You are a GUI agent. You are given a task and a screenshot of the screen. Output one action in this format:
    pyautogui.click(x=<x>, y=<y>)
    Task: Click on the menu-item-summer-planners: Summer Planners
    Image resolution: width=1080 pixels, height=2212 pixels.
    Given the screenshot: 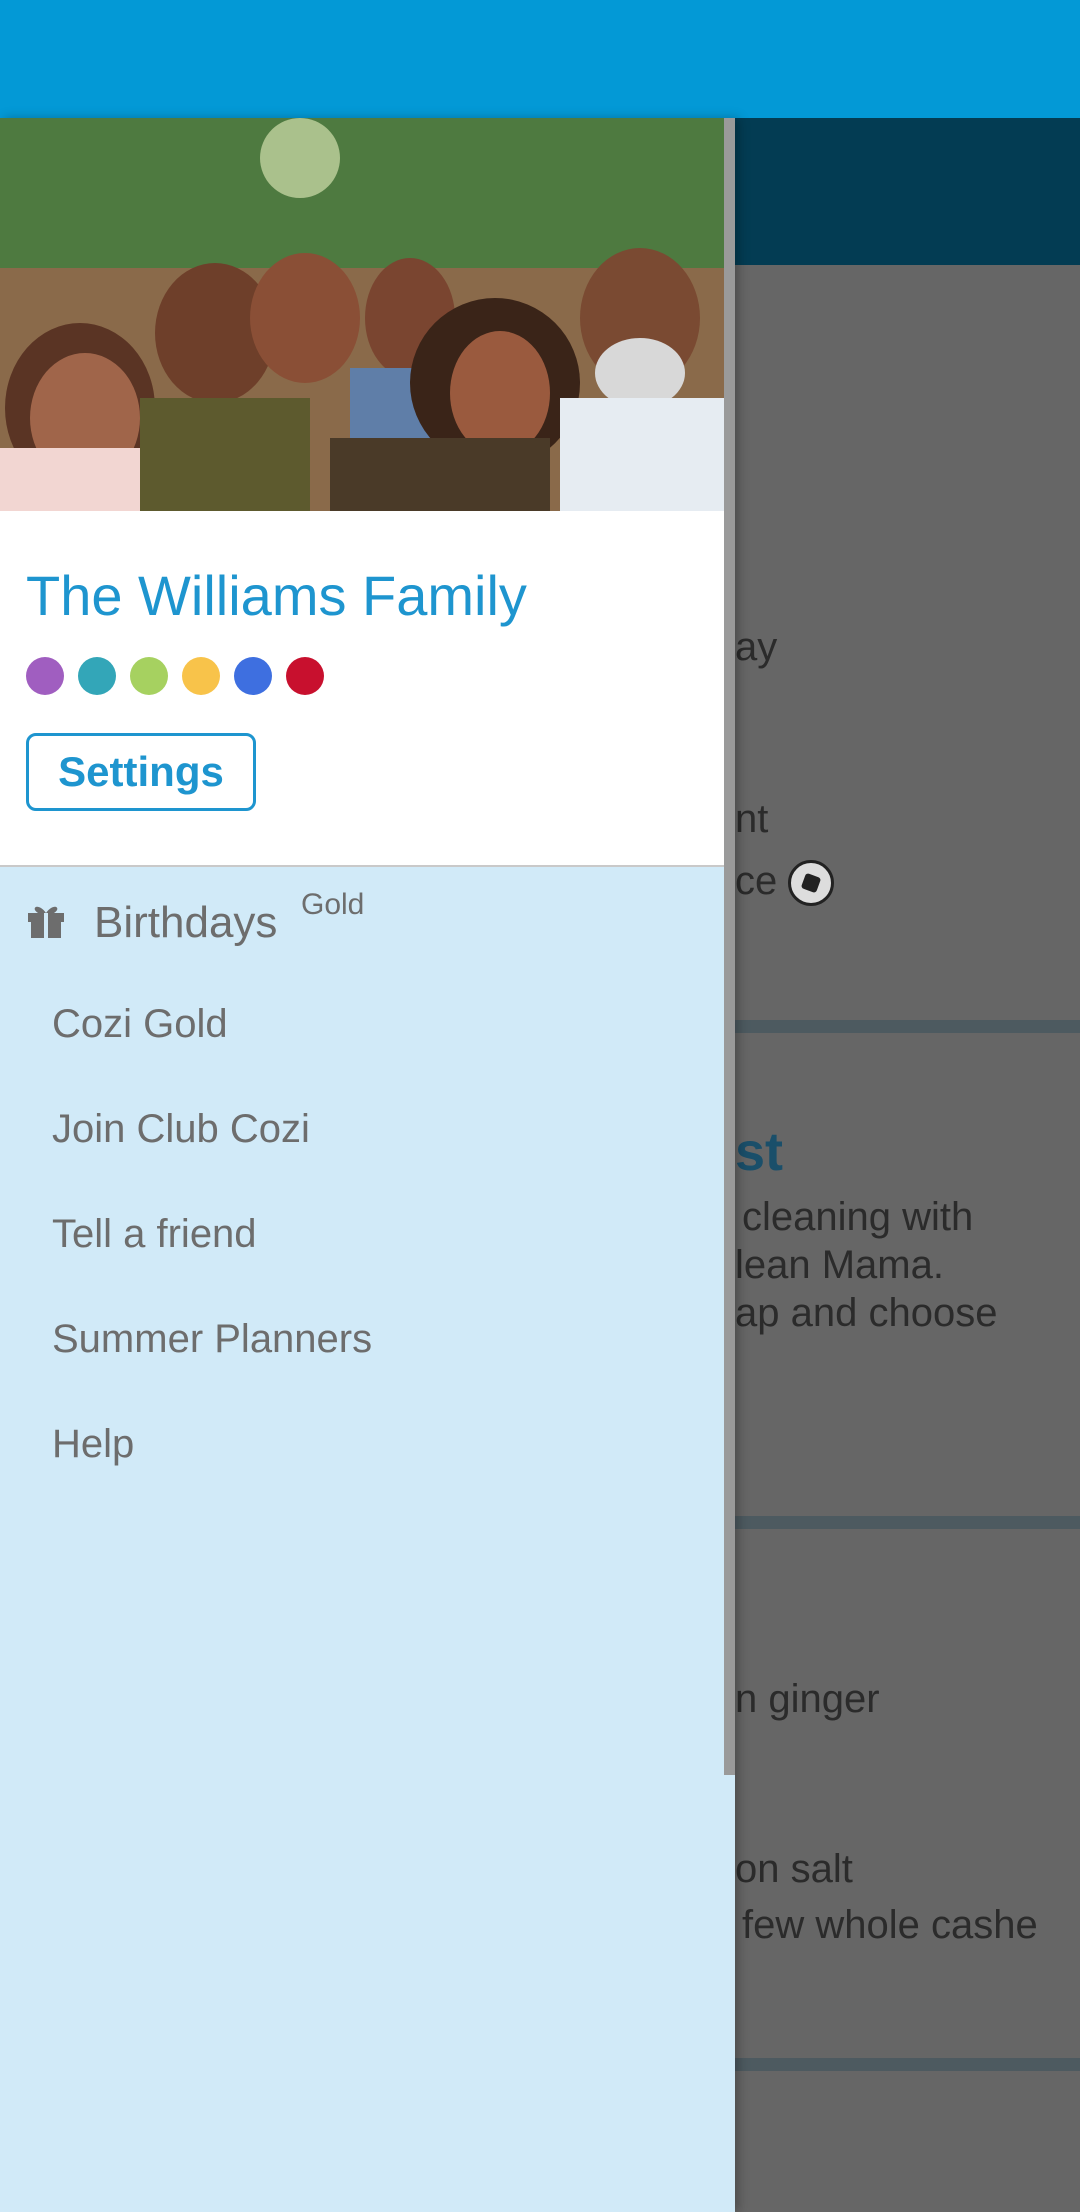 What is the action you would take?
    pyautogui.click(x=362, y=1343)
    